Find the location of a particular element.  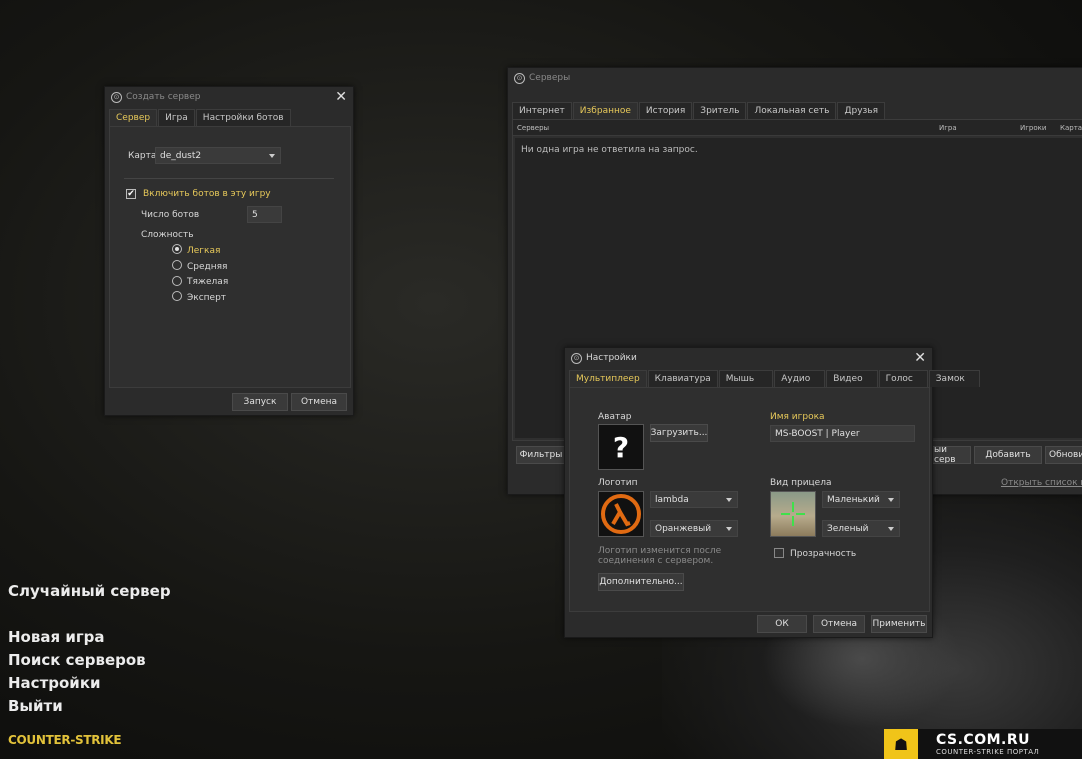

column-servers: Серверы is located at coordinates (533, 128).